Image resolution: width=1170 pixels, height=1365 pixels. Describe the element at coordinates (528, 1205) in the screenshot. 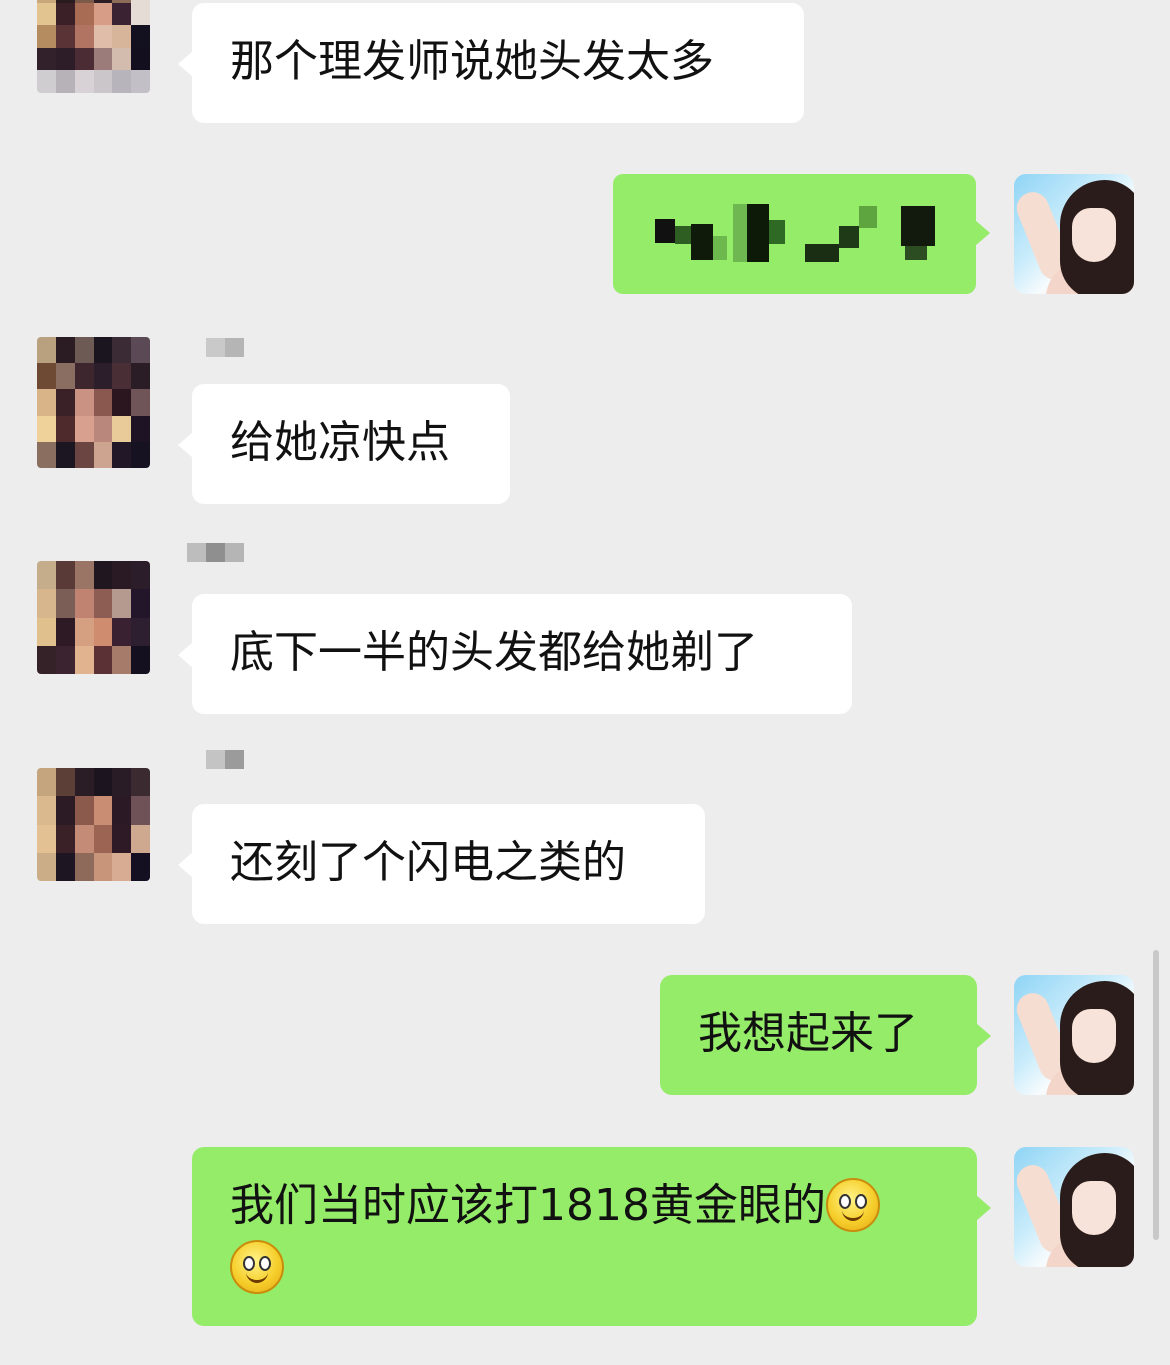

I see `message-text: 我们当时应该打1818黄金眼的` at that location.